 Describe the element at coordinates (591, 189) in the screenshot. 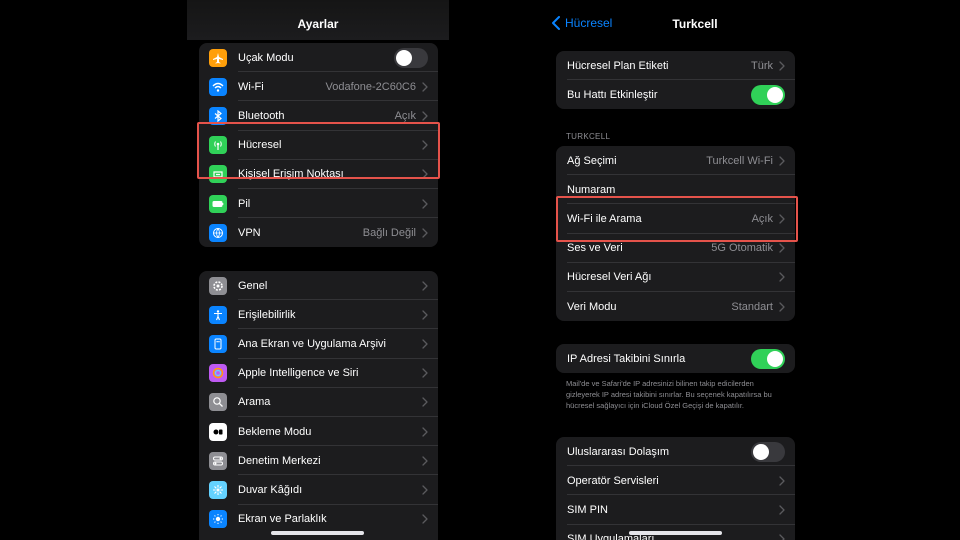

I see `row-label: Numaram` at that location.